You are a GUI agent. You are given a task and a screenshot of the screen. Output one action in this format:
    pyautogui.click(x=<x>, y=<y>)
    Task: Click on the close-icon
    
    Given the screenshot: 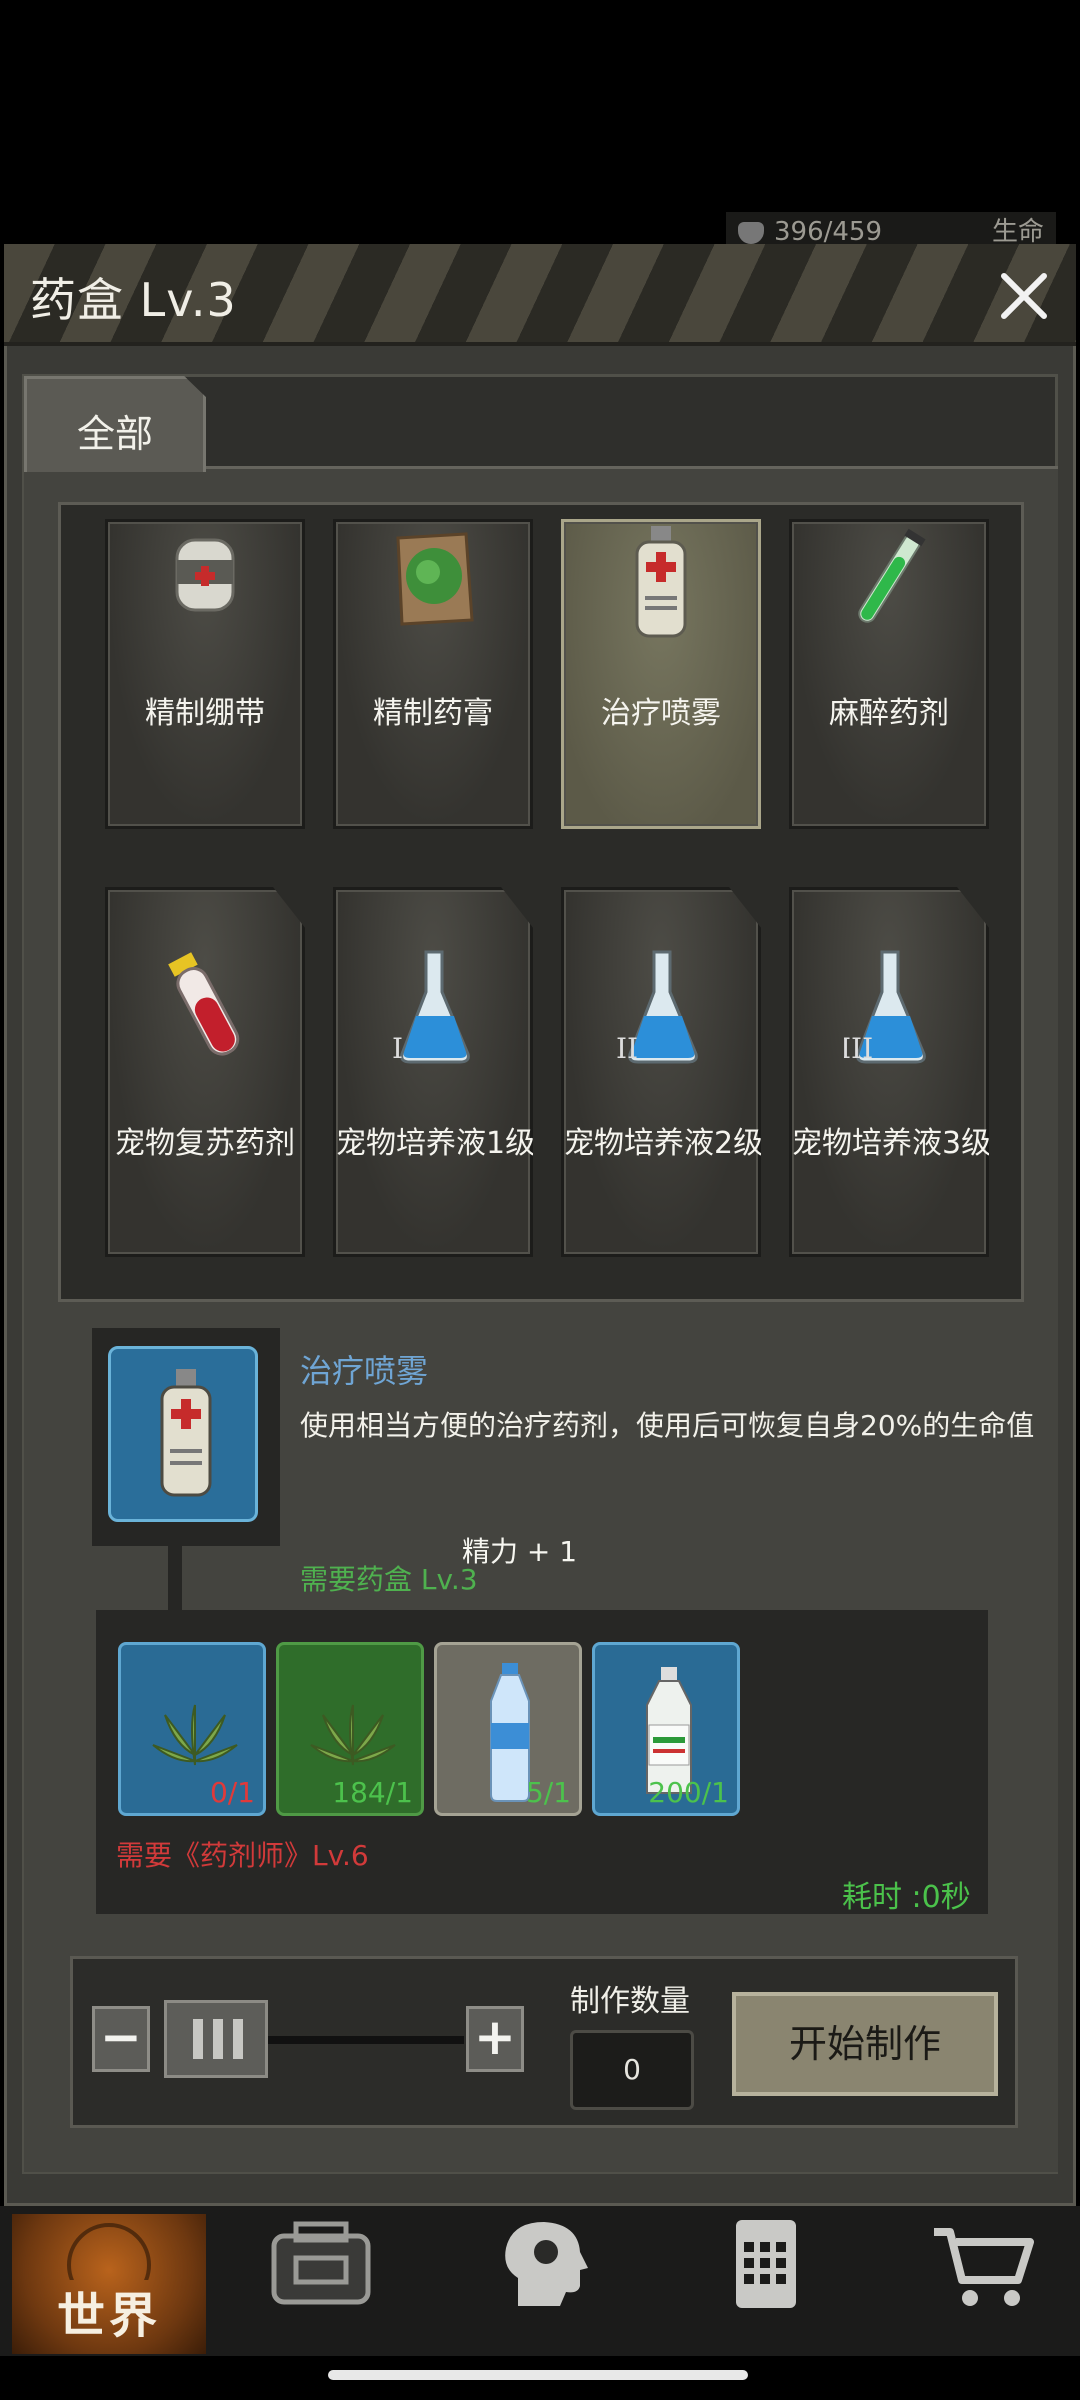 What is the action you would take?
    pyautogui.click(x=1024, y=296)
    